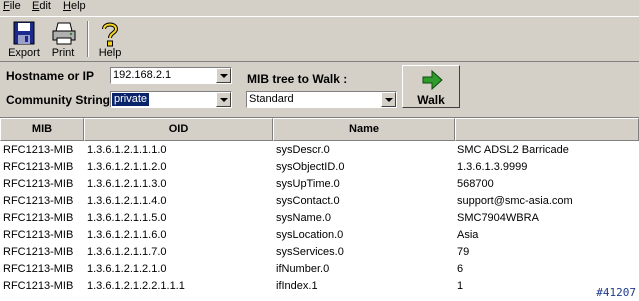 Image resolution: width=639 pixels, height=301 pixels. I want to click on mib-tree-label: MIB tree to Walk :, so click(297, 79).